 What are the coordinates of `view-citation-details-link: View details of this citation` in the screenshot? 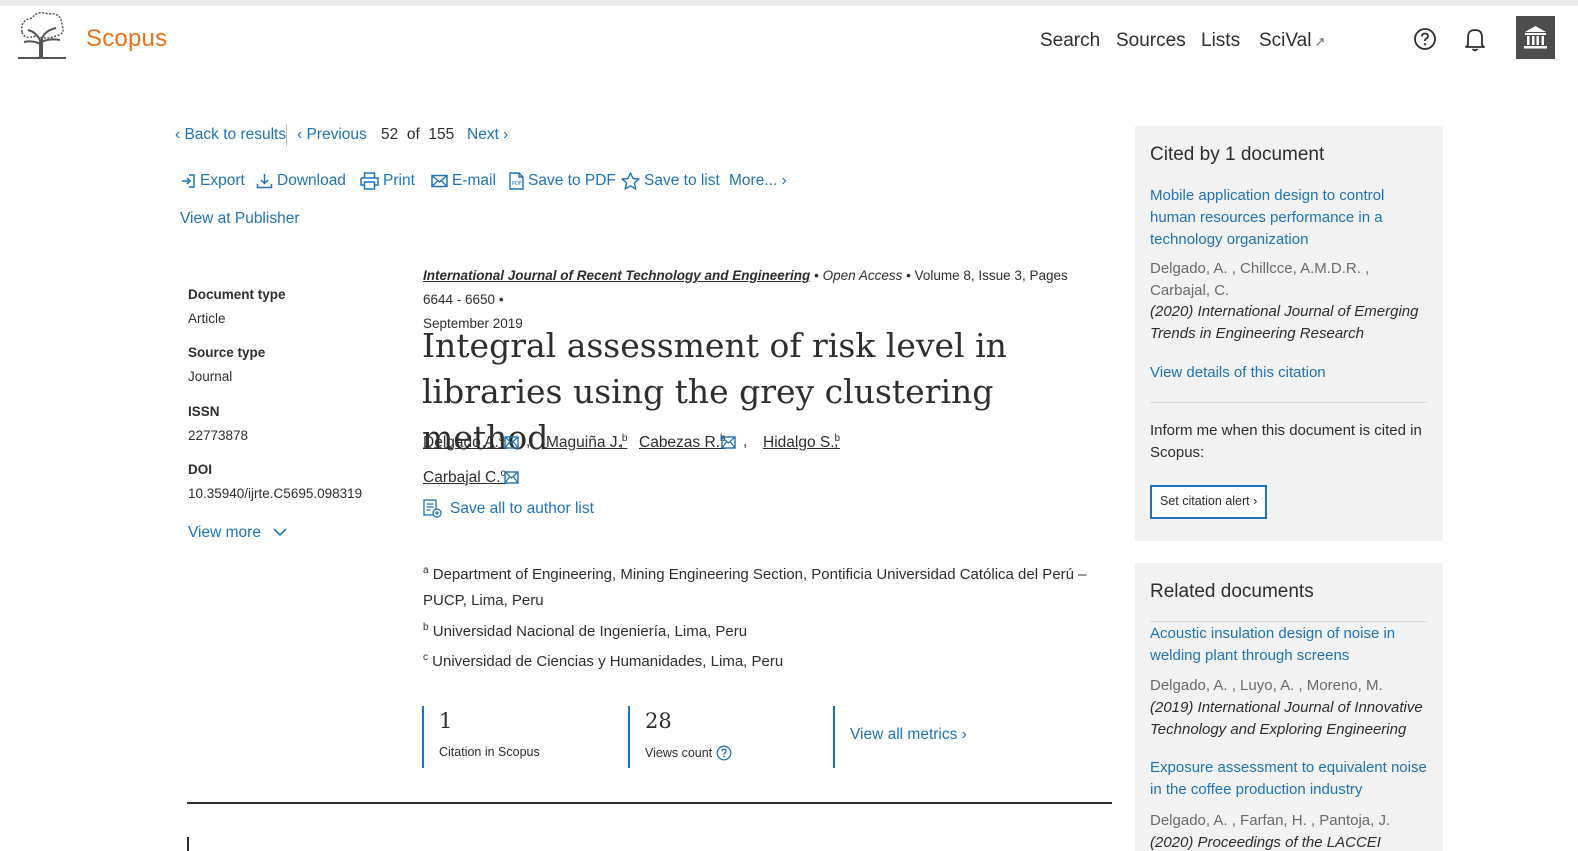 It's located at (1291, 373).